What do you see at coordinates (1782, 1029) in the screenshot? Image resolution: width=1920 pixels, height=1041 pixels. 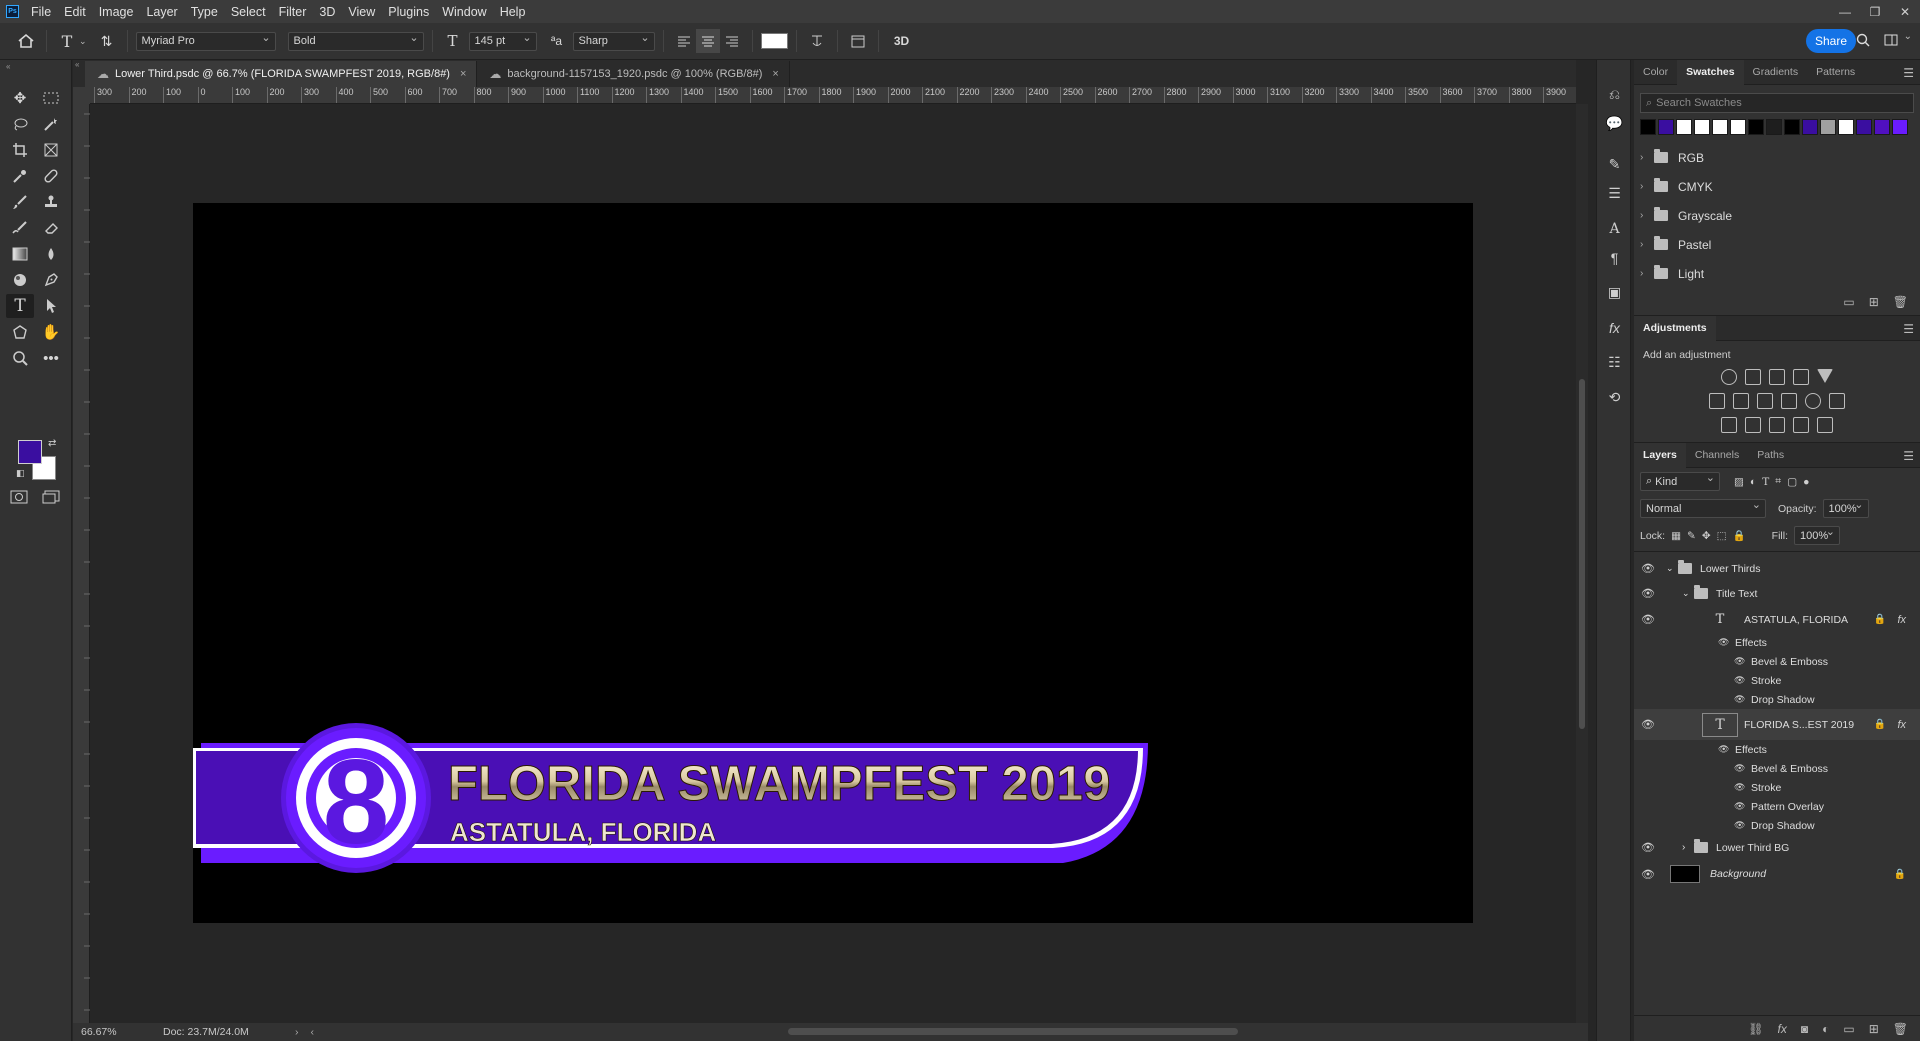 I see `add-style-icon: fx` at bounding box center [1782, 1029].